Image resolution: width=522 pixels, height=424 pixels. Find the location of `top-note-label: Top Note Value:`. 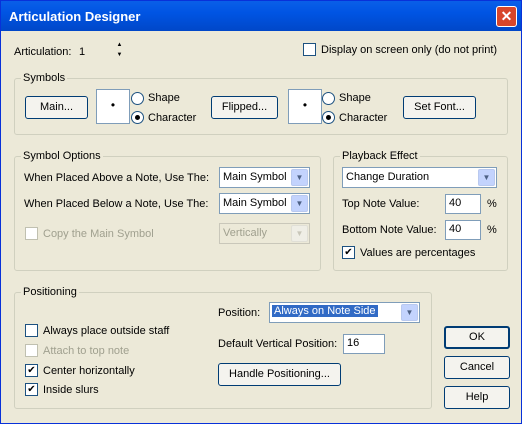

top-note-label: Top Note Value: is located at coordinates (381, 204).